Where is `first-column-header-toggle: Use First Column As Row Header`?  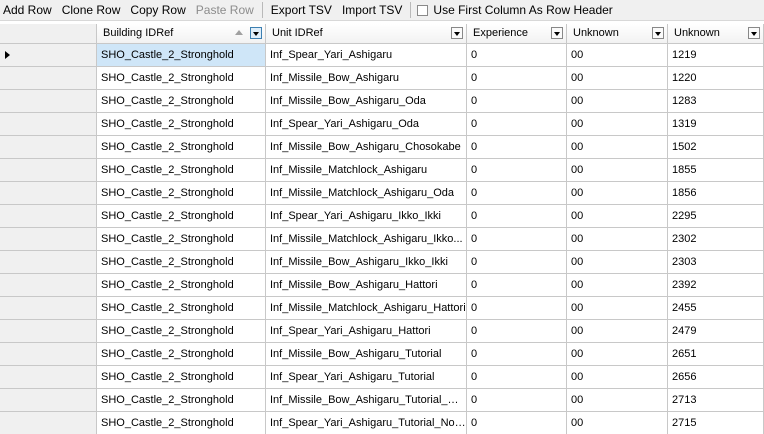 first-column-header-toggle: Use First Column As Row Header is located at coordinates (513, 10).